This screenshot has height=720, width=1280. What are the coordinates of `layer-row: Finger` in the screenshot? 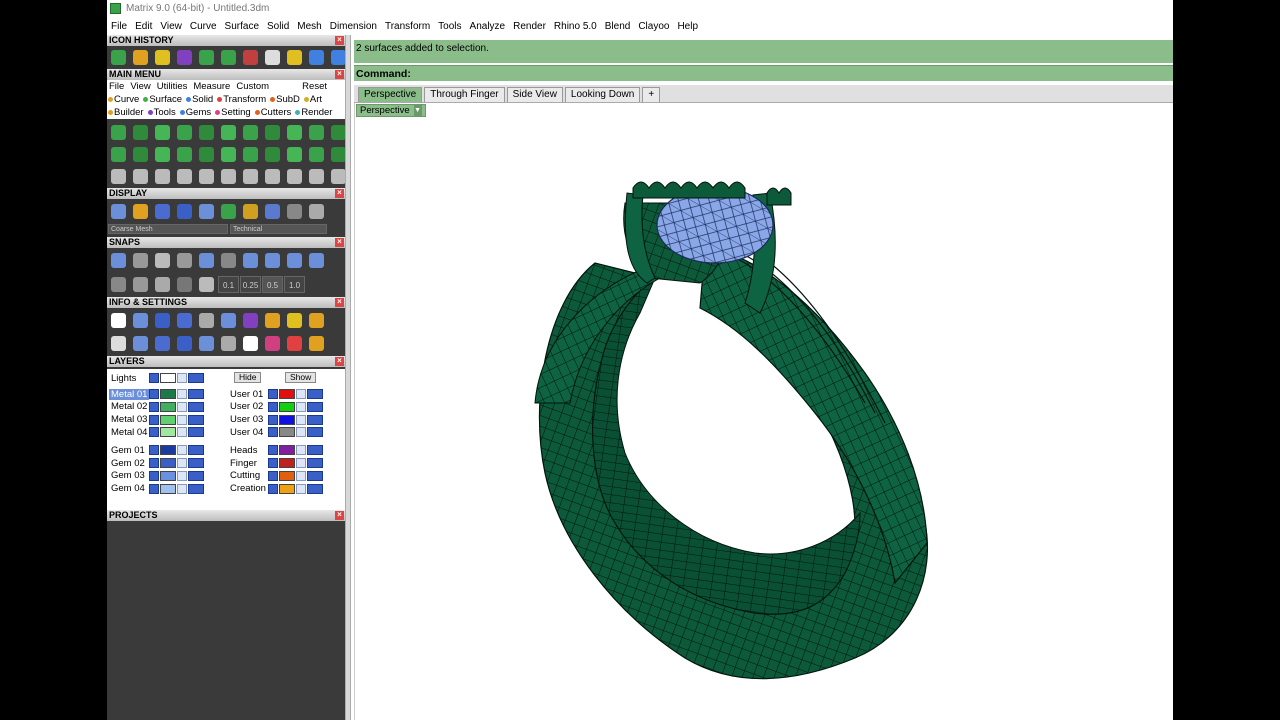 It's located at (275, 463).